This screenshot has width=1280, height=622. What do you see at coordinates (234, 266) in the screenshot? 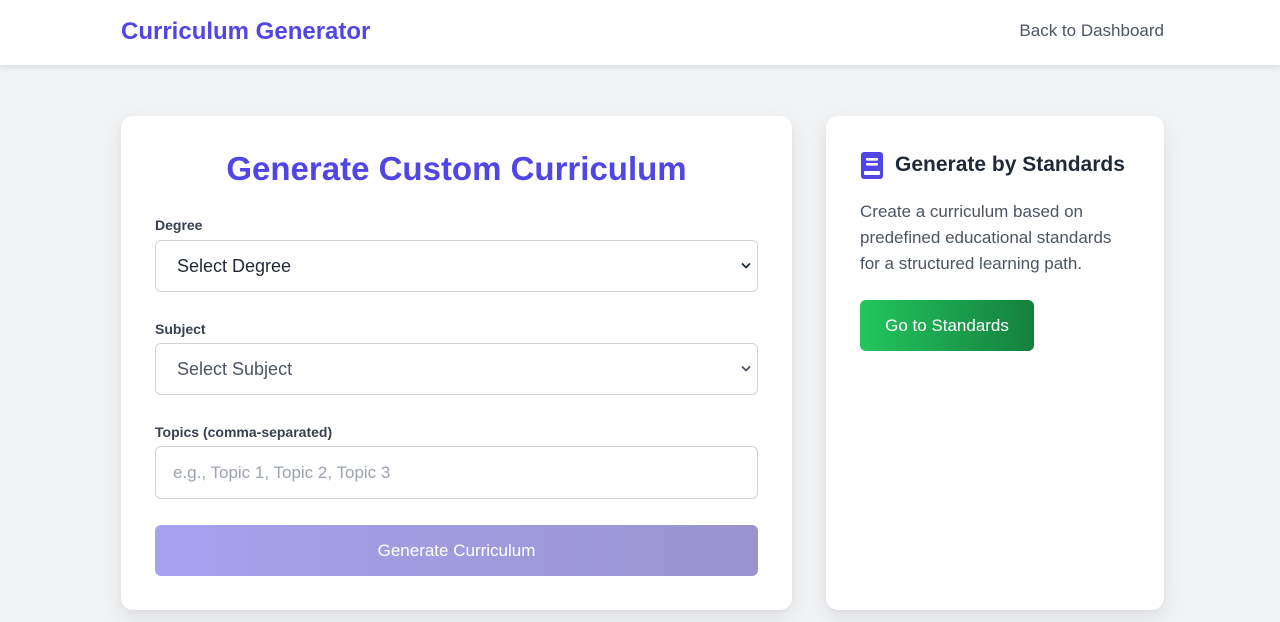
I see `degree-select-value: Select Degree` at bounding box center [234, 266].